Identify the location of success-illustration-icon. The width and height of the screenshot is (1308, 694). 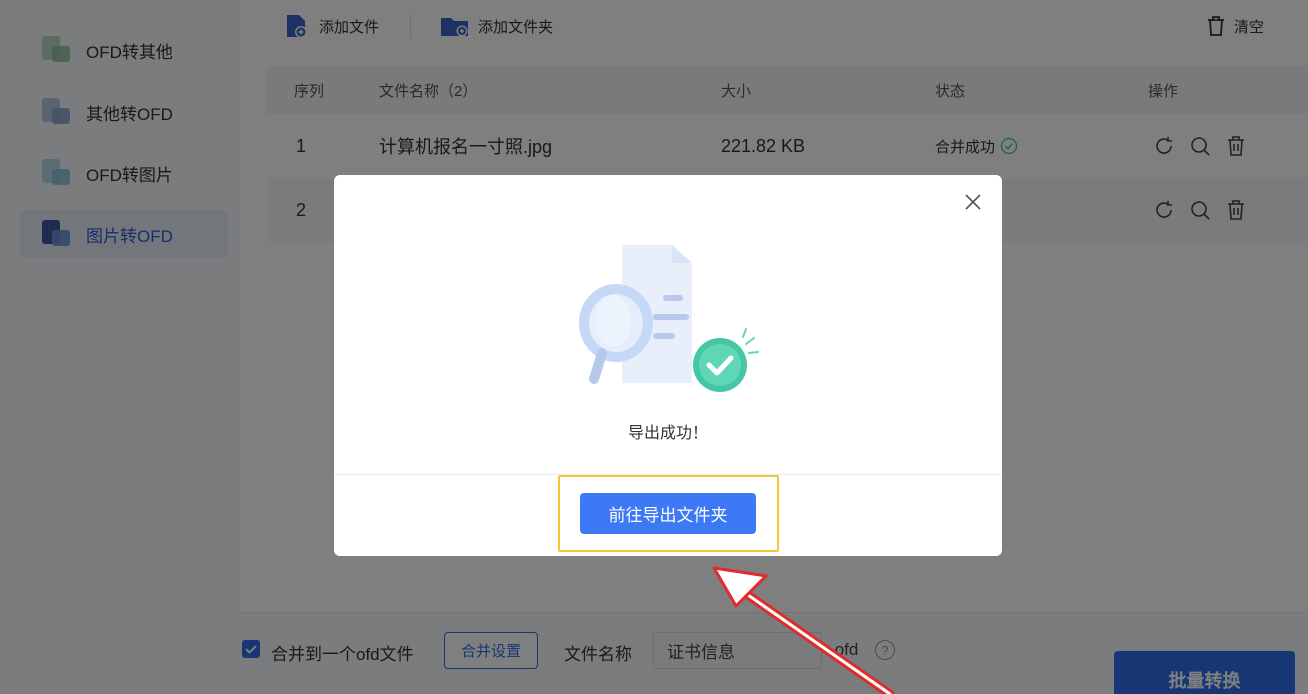
(669, 318).